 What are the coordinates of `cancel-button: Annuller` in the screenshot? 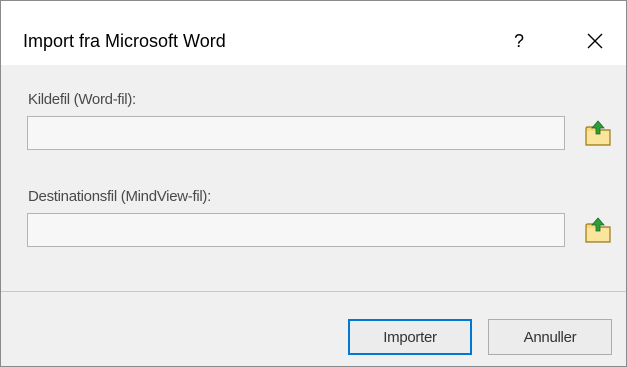 It's located at (550, 337).